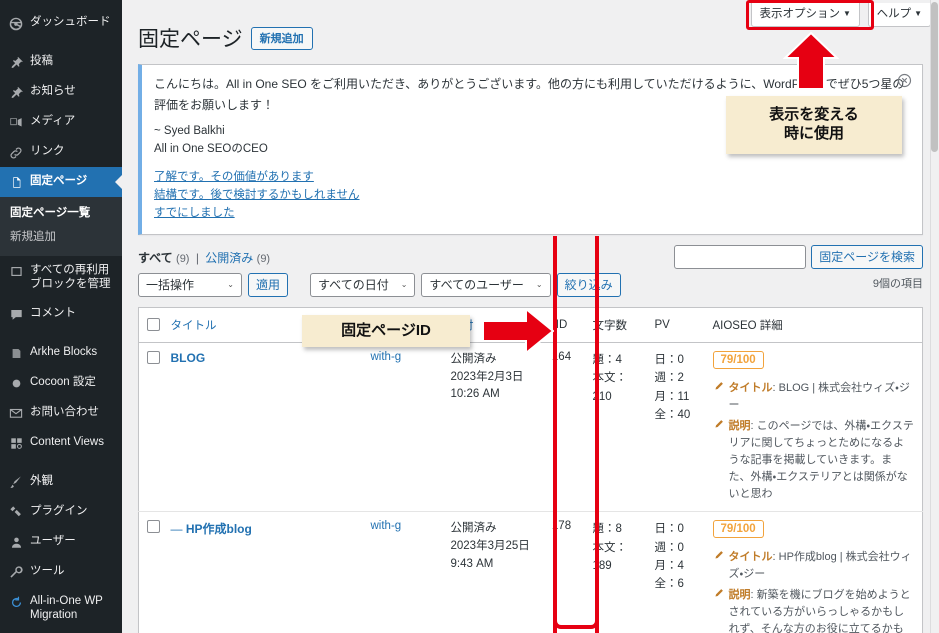 Image resolution: width=939 pixels, height=633 pixels. What do you see at coordinates (680, 584) in the screenshot?
I see `pv-total-value: 6` at bounding box center [680, 584].